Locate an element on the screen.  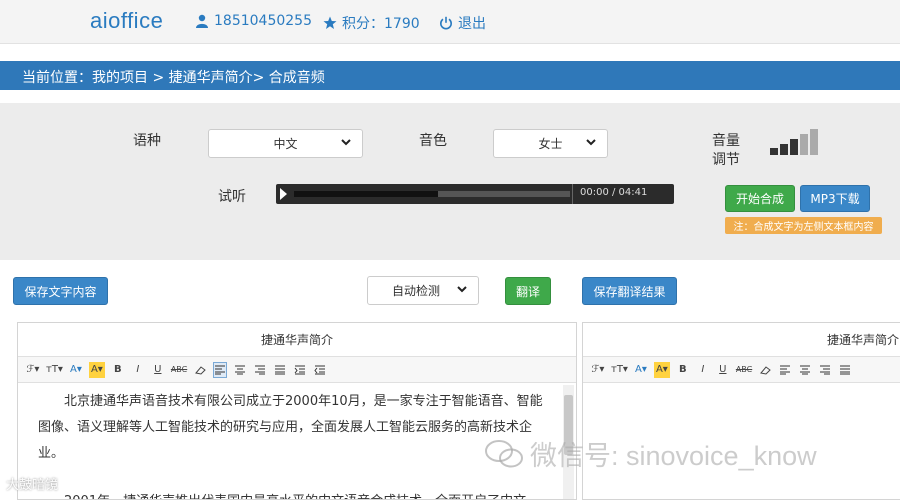
save-text-button: 保存文字内容 is located at coordinates (60, 291).